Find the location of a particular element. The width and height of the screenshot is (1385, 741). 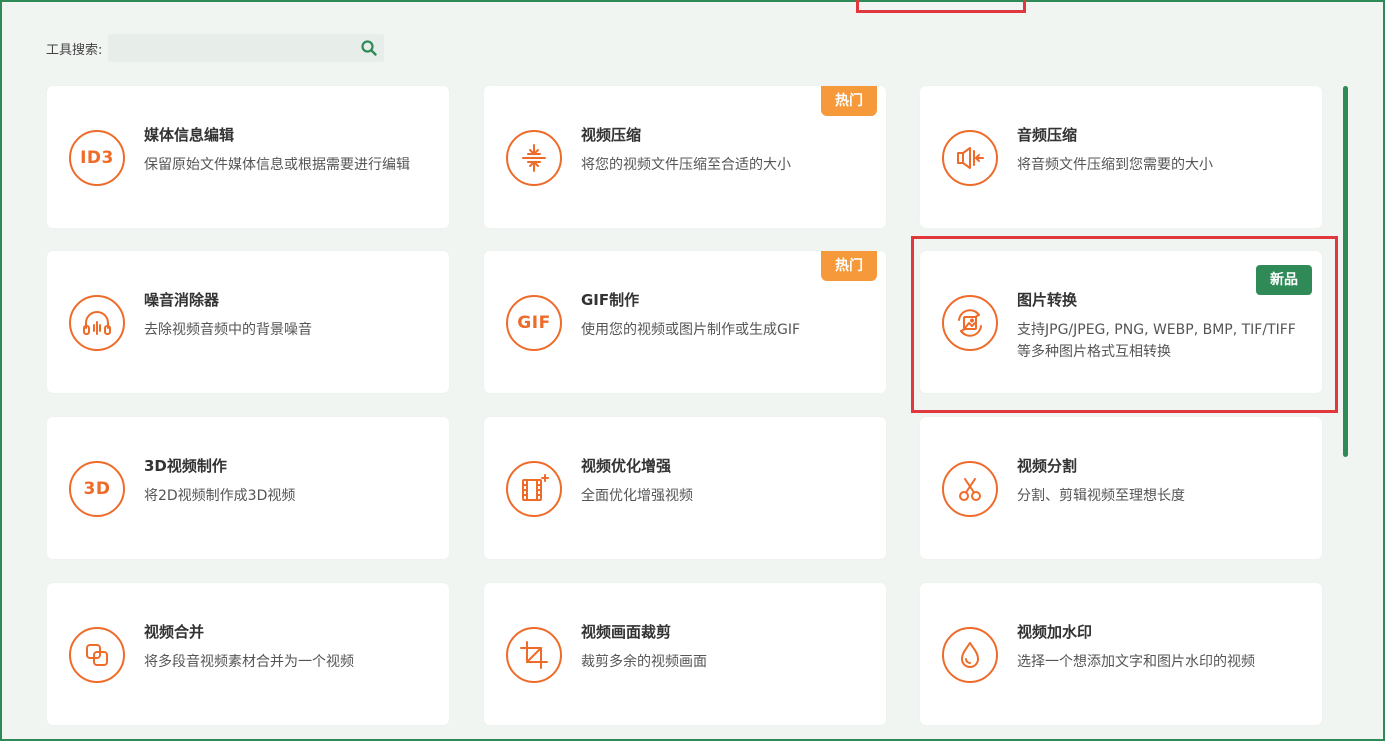

crop-icon is located at coordinates (534, 655).